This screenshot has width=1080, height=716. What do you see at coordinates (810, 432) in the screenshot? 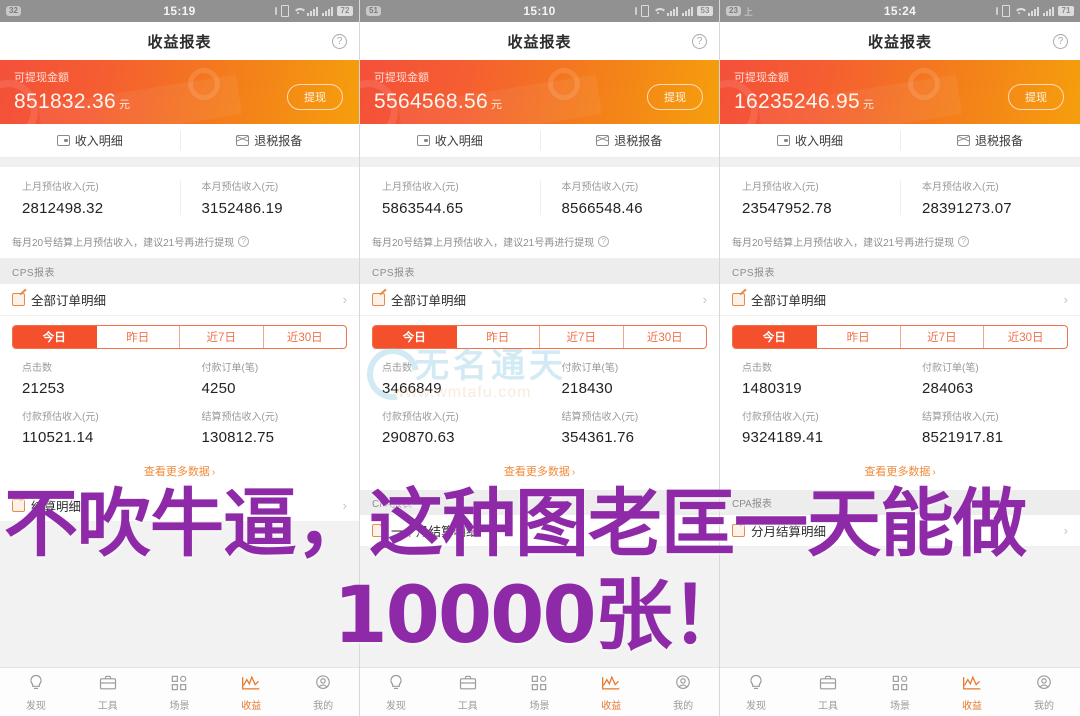
I see `stat-paid-income: 付款预估收入(元) 9324189.41` at bounding box center [810, 432].